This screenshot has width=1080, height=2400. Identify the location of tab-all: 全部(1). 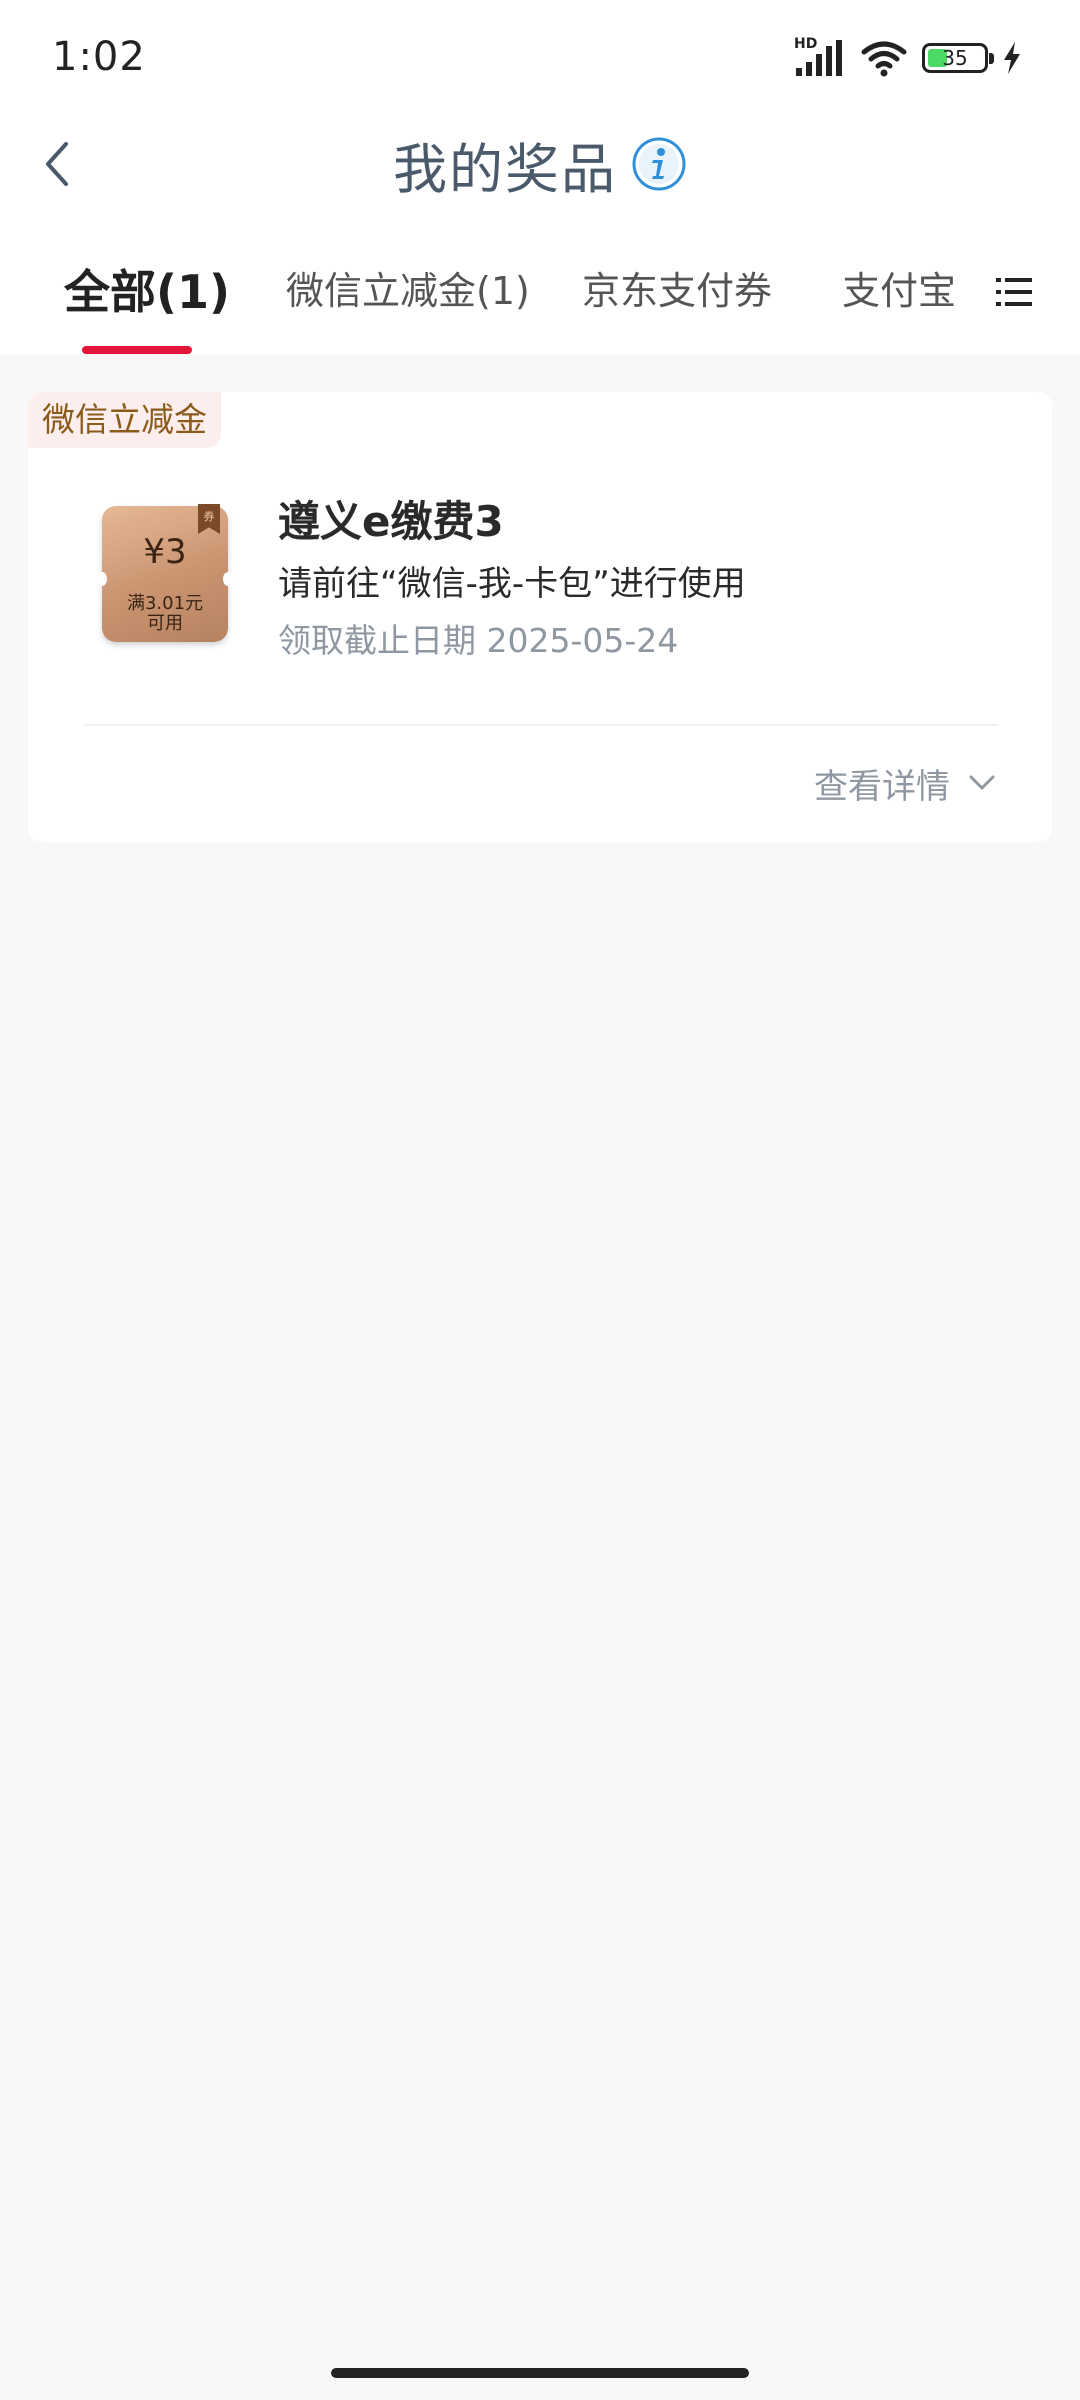
(147, 289).